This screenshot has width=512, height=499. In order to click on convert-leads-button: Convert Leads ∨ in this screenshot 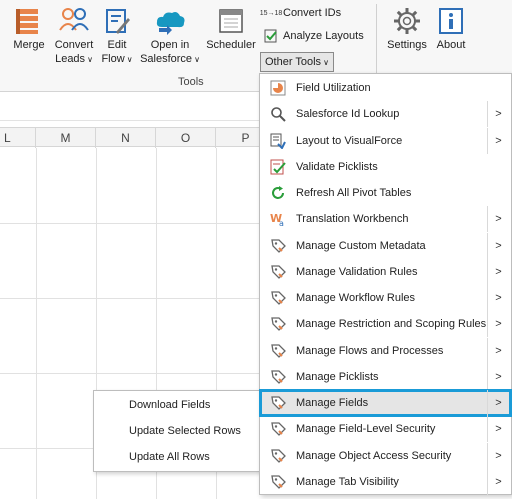, I will do `click(74, 33)`.